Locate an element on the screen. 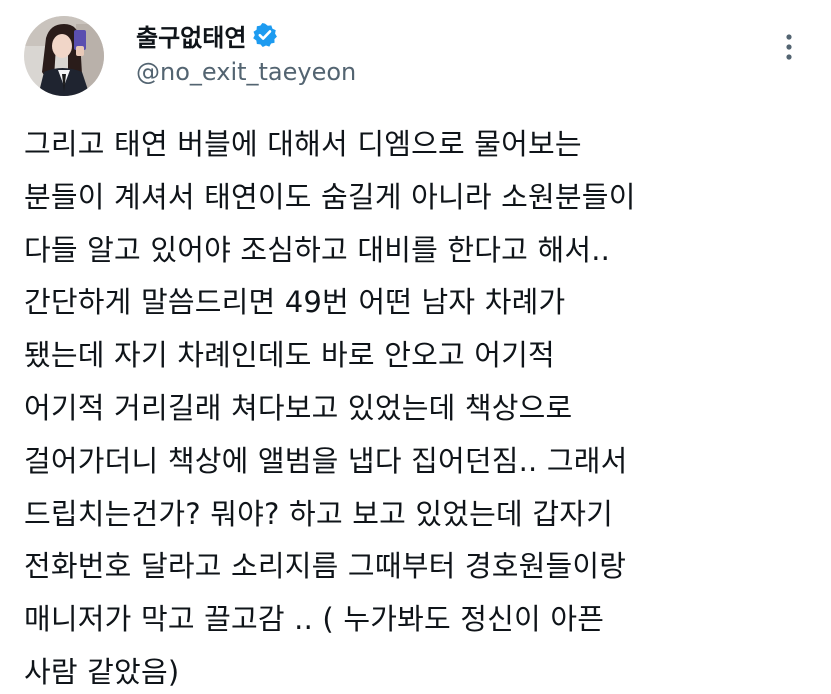  more-options-icon is located at coordinates (789, 47).